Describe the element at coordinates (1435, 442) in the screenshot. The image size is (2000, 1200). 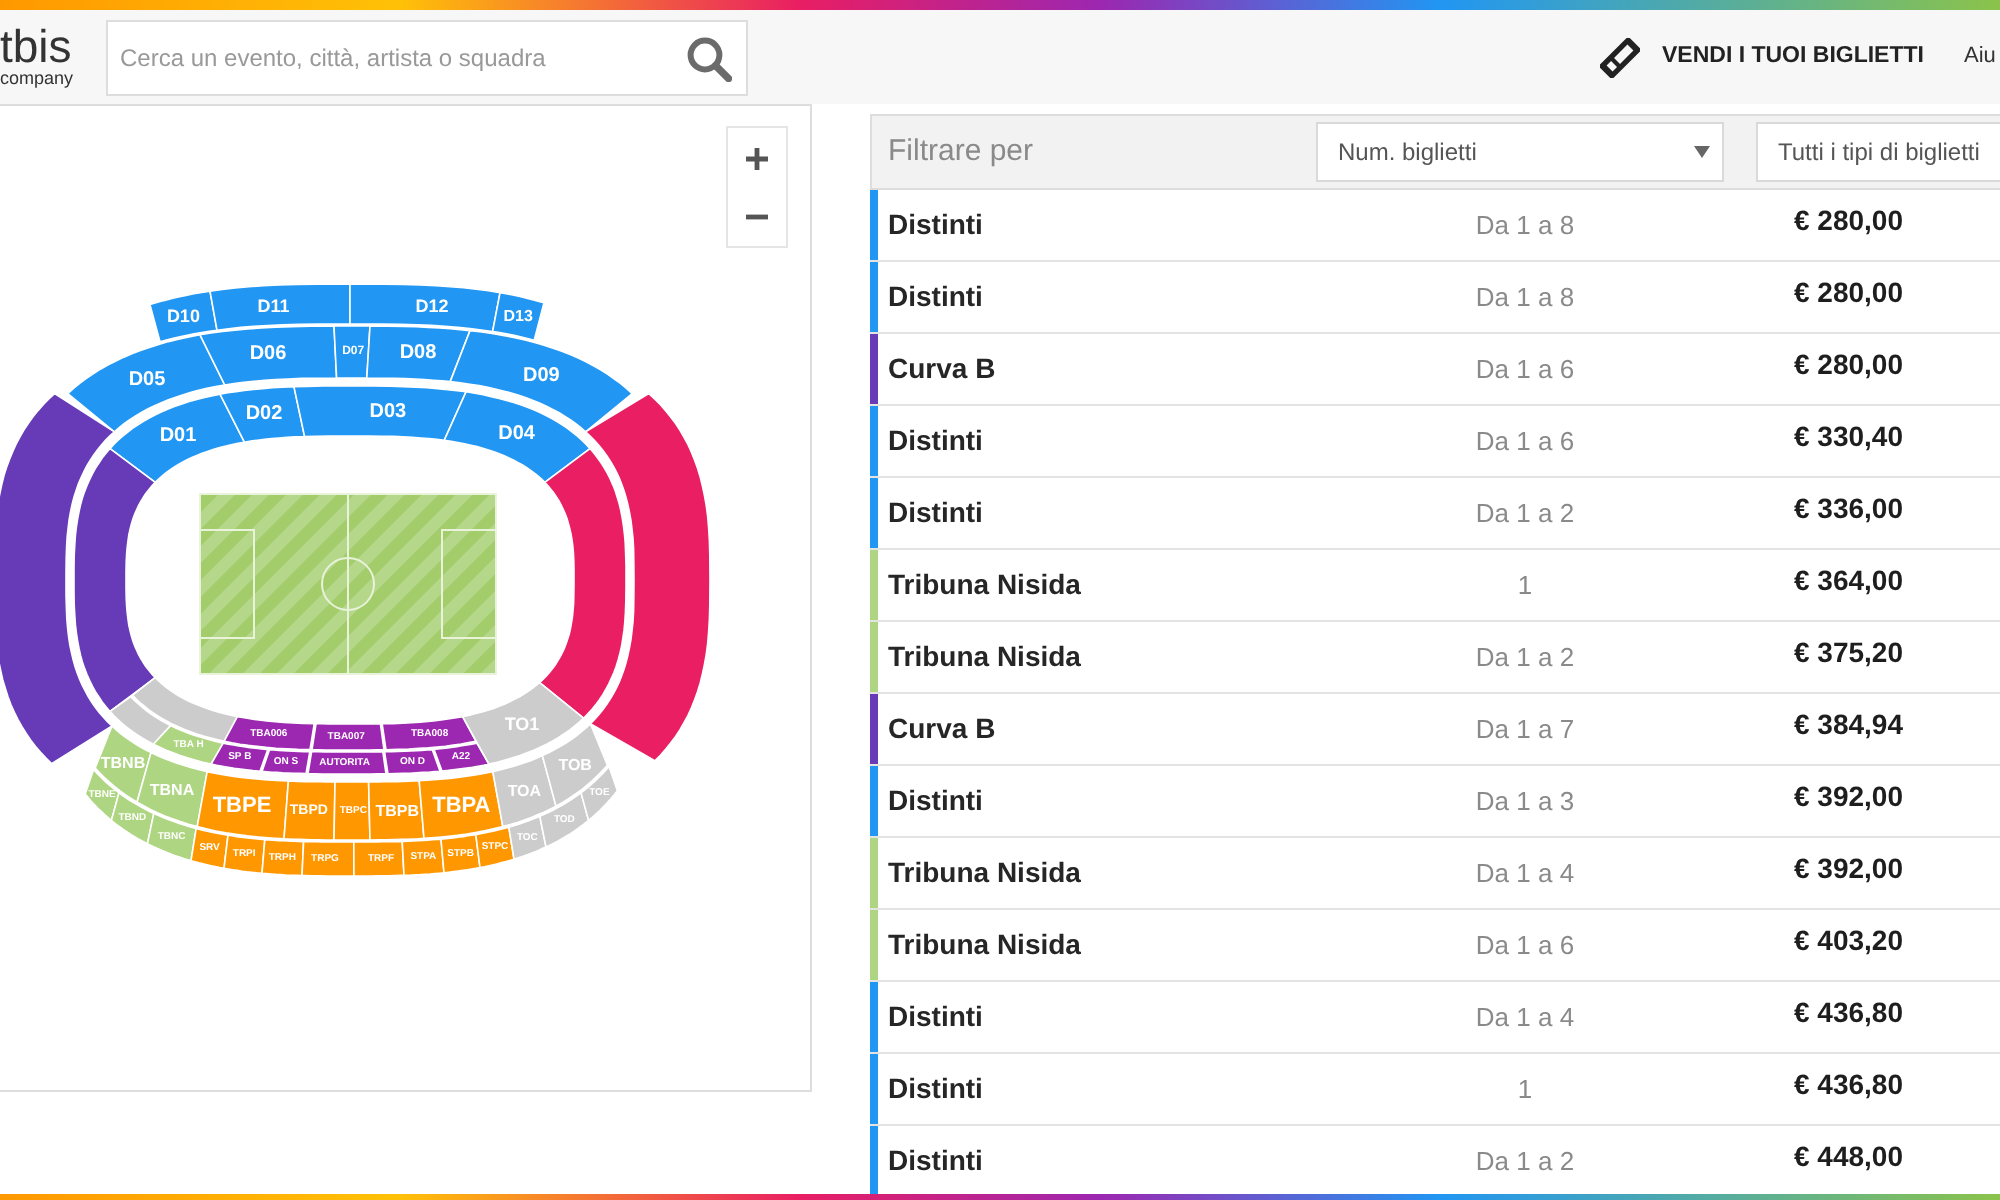
I see `listing-row: Distinti Da 1 a 6 € 330,40` at that location.